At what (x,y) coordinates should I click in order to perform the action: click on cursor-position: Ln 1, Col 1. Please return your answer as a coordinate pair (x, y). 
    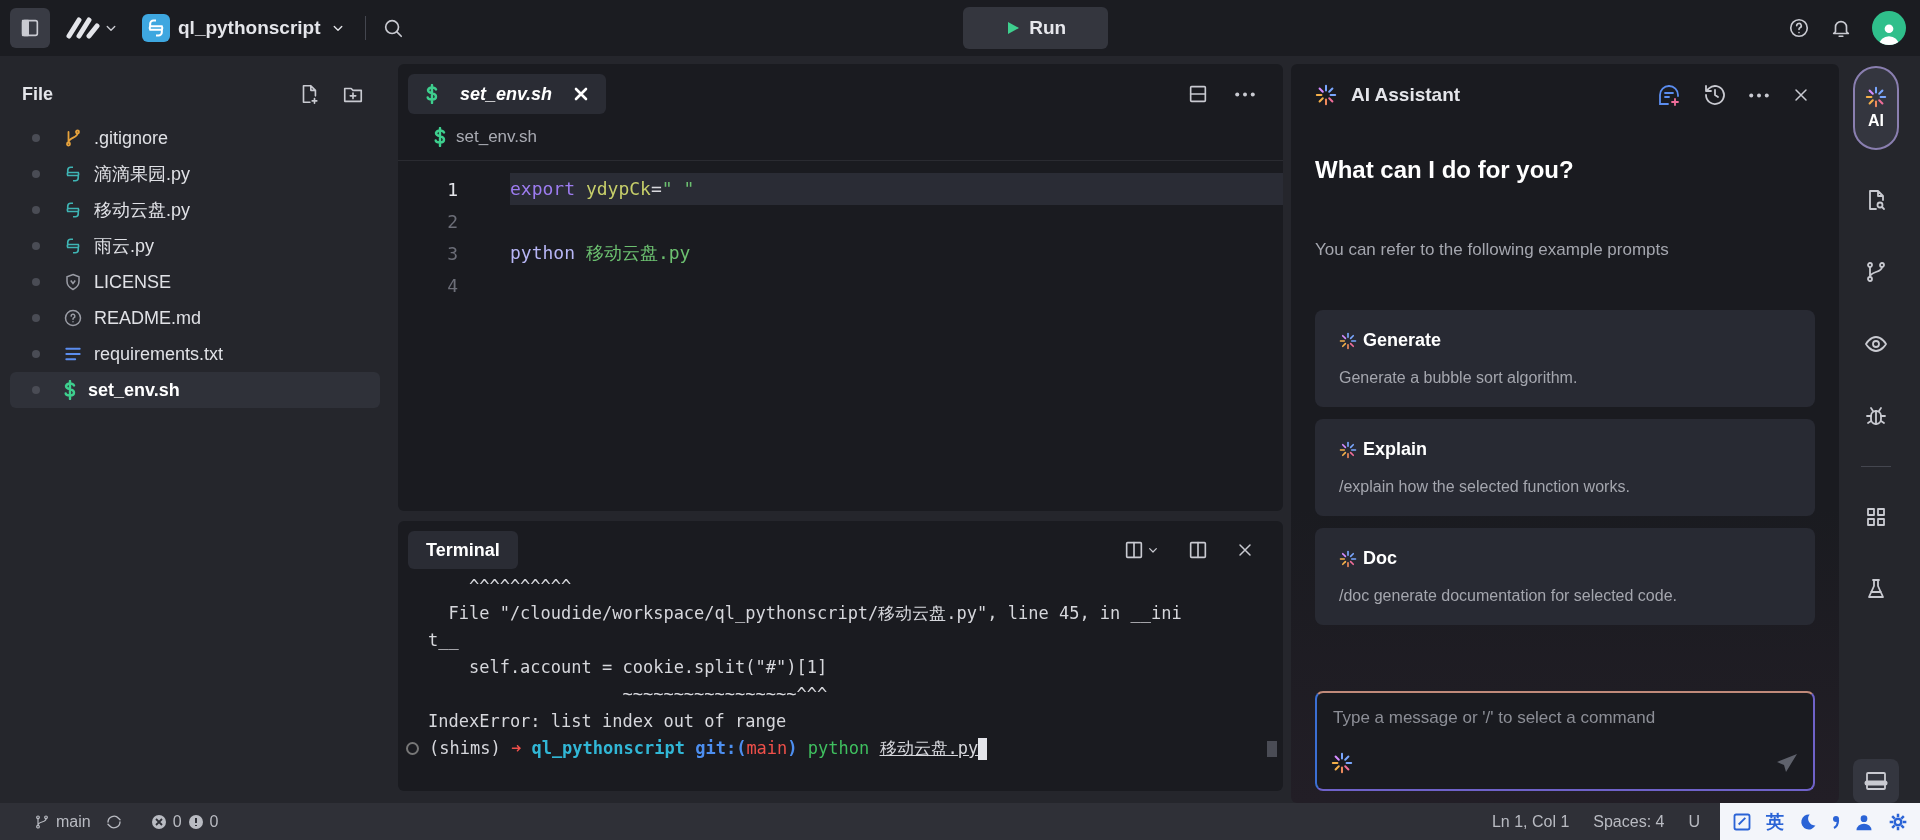
    Looking at the image, I should click on (1530, 821).